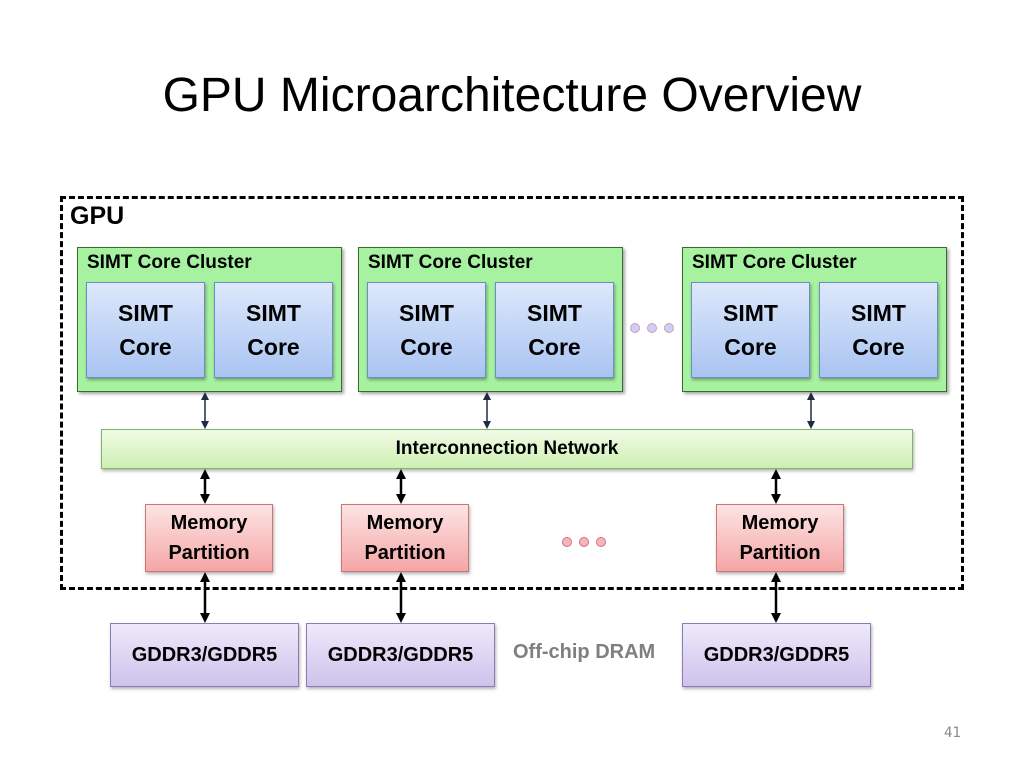 Image resolution: width=1024 pixels, height=768 pixels. Describe the element at coordinates (814, 319) in the screenshot. I see `simt-core-cluster-3: SIMT Core Cluster SIMT Core SIMT Core` at that location.